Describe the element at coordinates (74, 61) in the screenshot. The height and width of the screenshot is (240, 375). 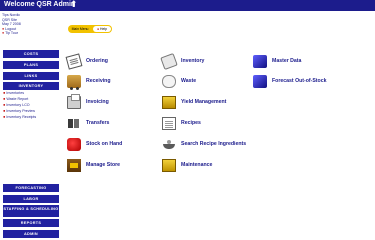
I see `clipboard-icon` at that location.